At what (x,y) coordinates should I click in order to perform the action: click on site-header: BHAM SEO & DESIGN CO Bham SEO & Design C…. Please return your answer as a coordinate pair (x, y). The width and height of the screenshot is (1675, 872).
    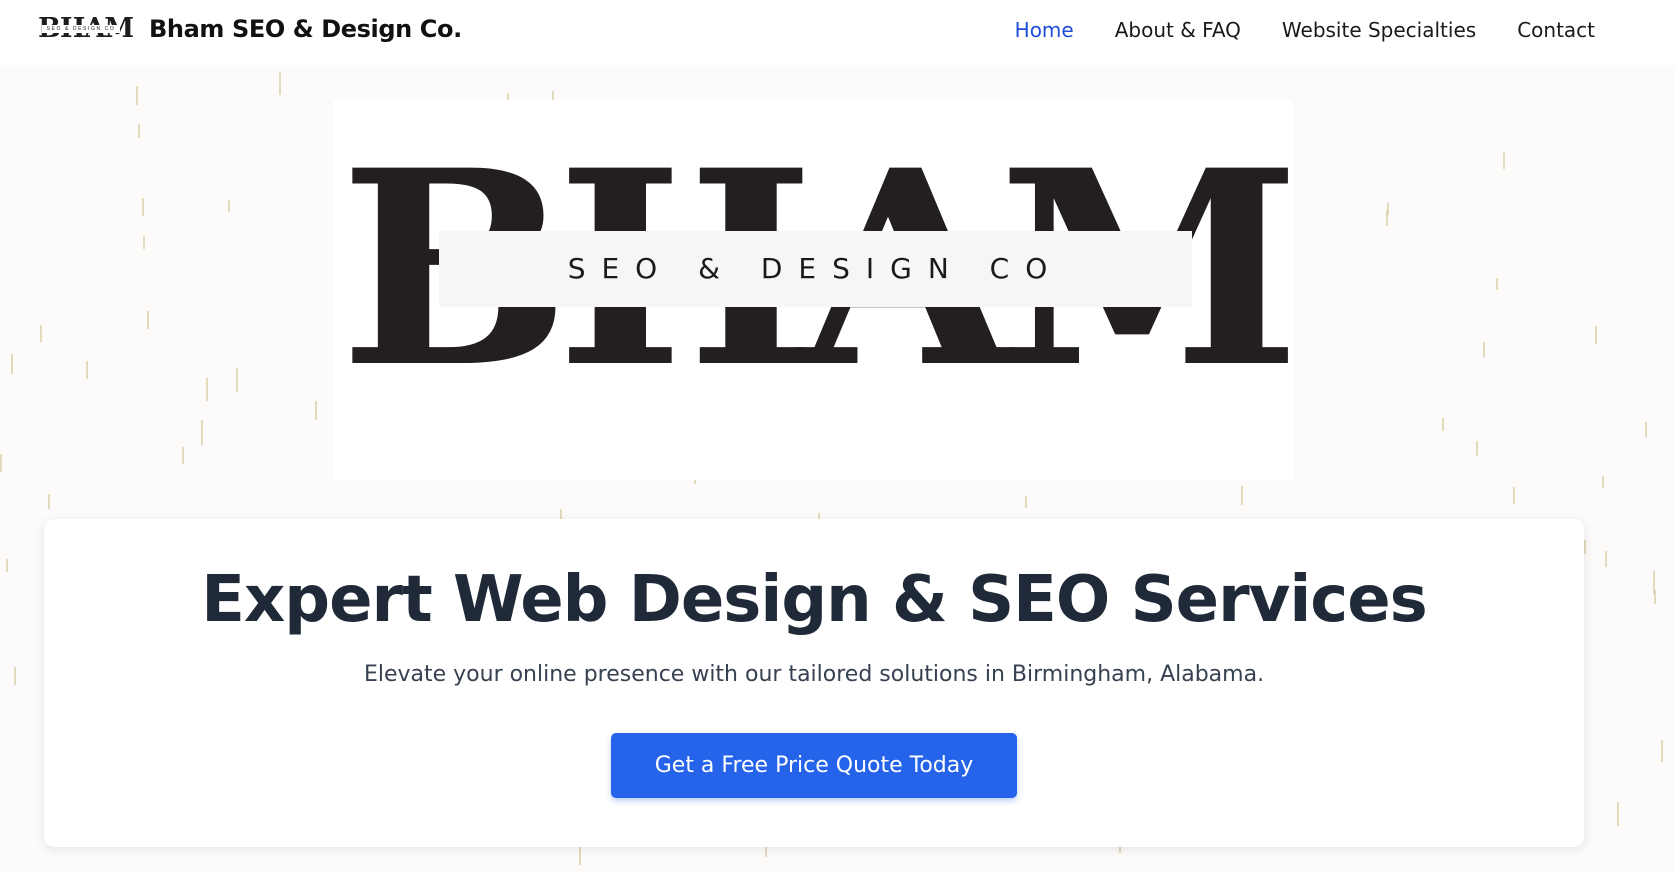
    Looking at the image, I should click on (837, 33).